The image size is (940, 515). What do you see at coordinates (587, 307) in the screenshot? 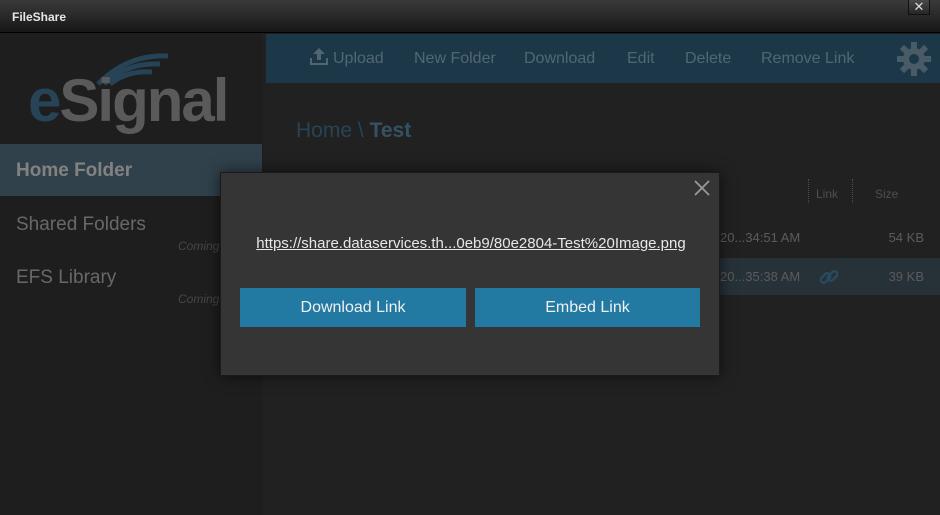
I see `embed-link-button: Embed Link` at bounding box center [587, 307].